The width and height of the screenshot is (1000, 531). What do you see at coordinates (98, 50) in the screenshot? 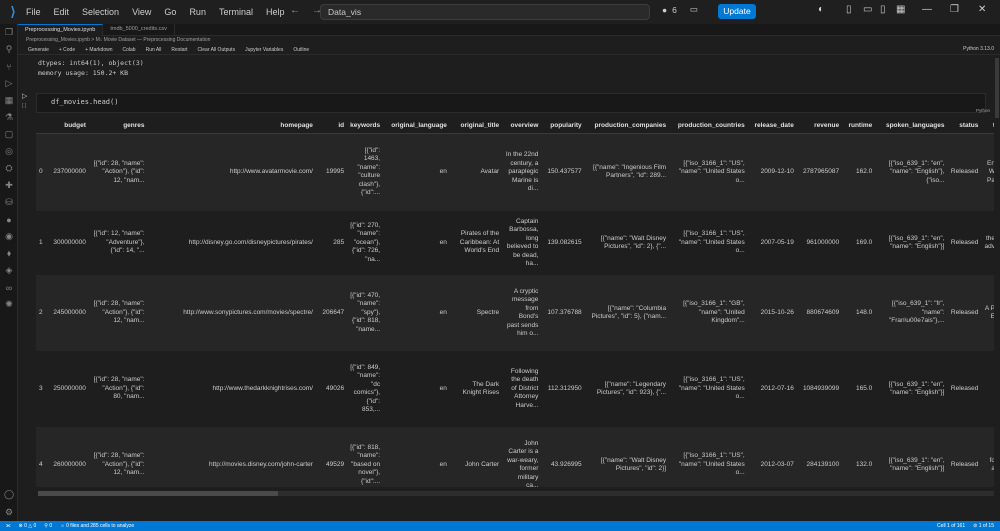
I see `toolbar-item-2: + Markdown` at bounding box center [98, 50].